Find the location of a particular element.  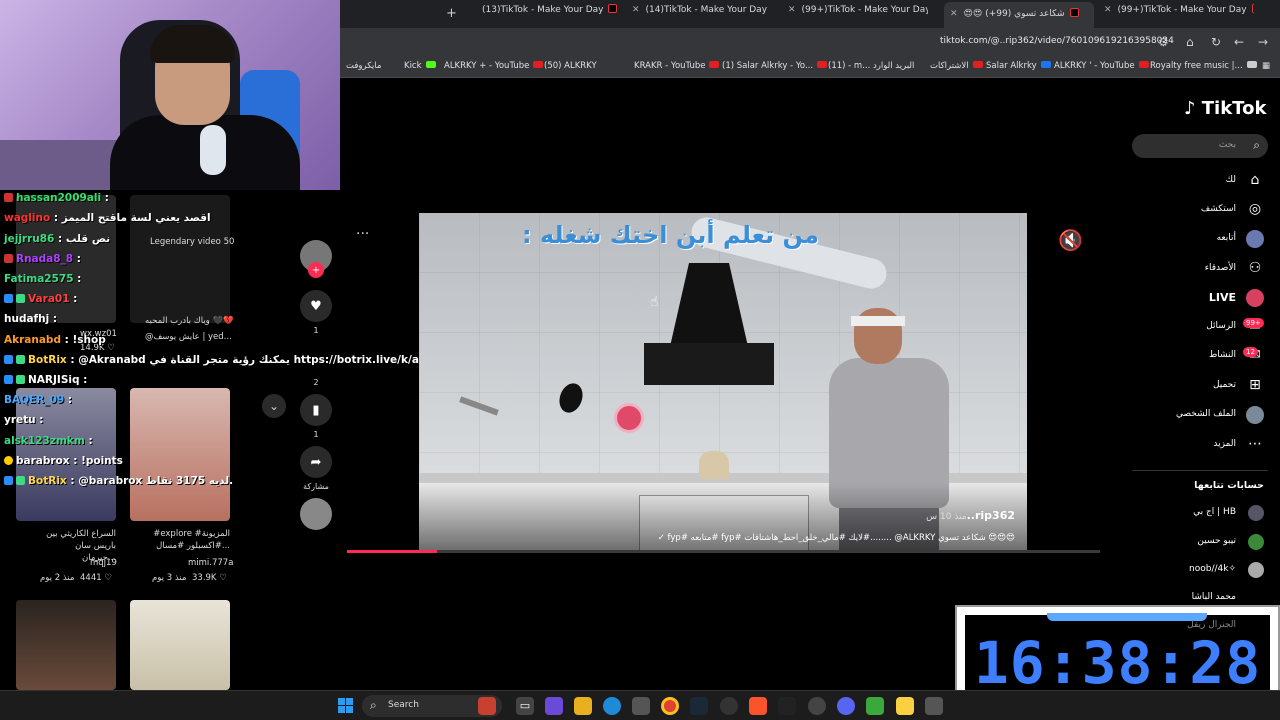

following-account: الجنرال ريفل is located at coordinates (1211, 625).